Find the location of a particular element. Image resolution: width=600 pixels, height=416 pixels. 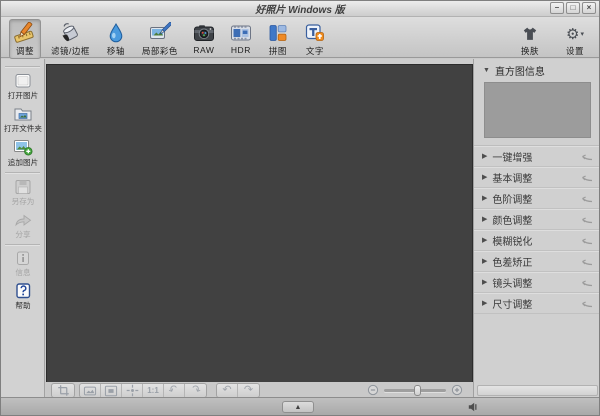

fit-image-button is located at coordinates (90, 390).